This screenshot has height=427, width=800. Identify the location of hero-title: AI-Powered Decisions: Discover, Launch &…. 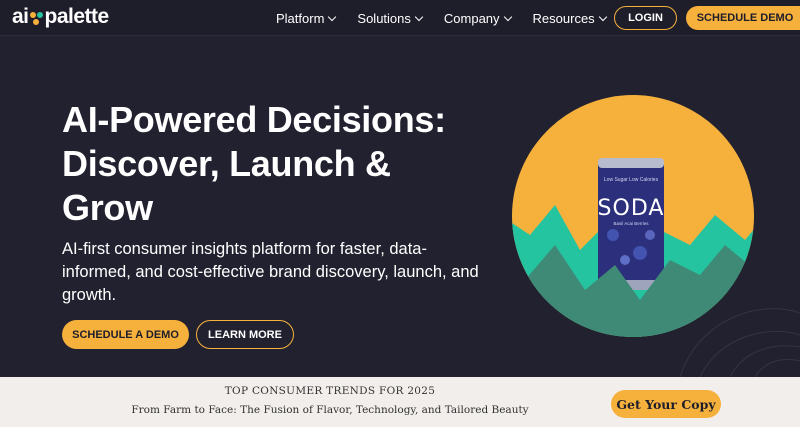
(254, 163).